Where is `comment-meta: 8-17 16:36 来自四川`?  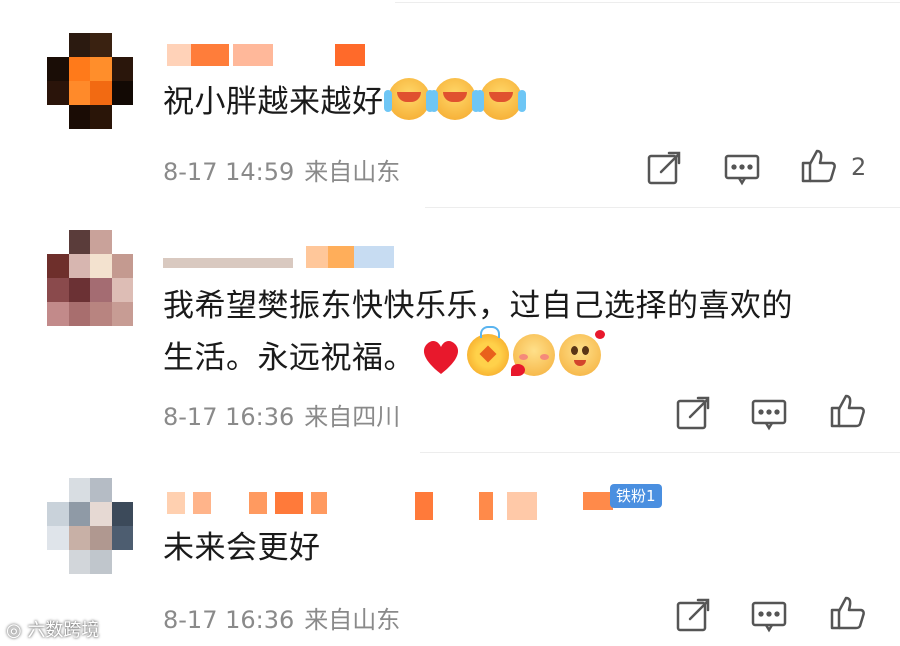
comment-meta: 8-17 16:36 来自四川 is located at coordinates (286, 414).